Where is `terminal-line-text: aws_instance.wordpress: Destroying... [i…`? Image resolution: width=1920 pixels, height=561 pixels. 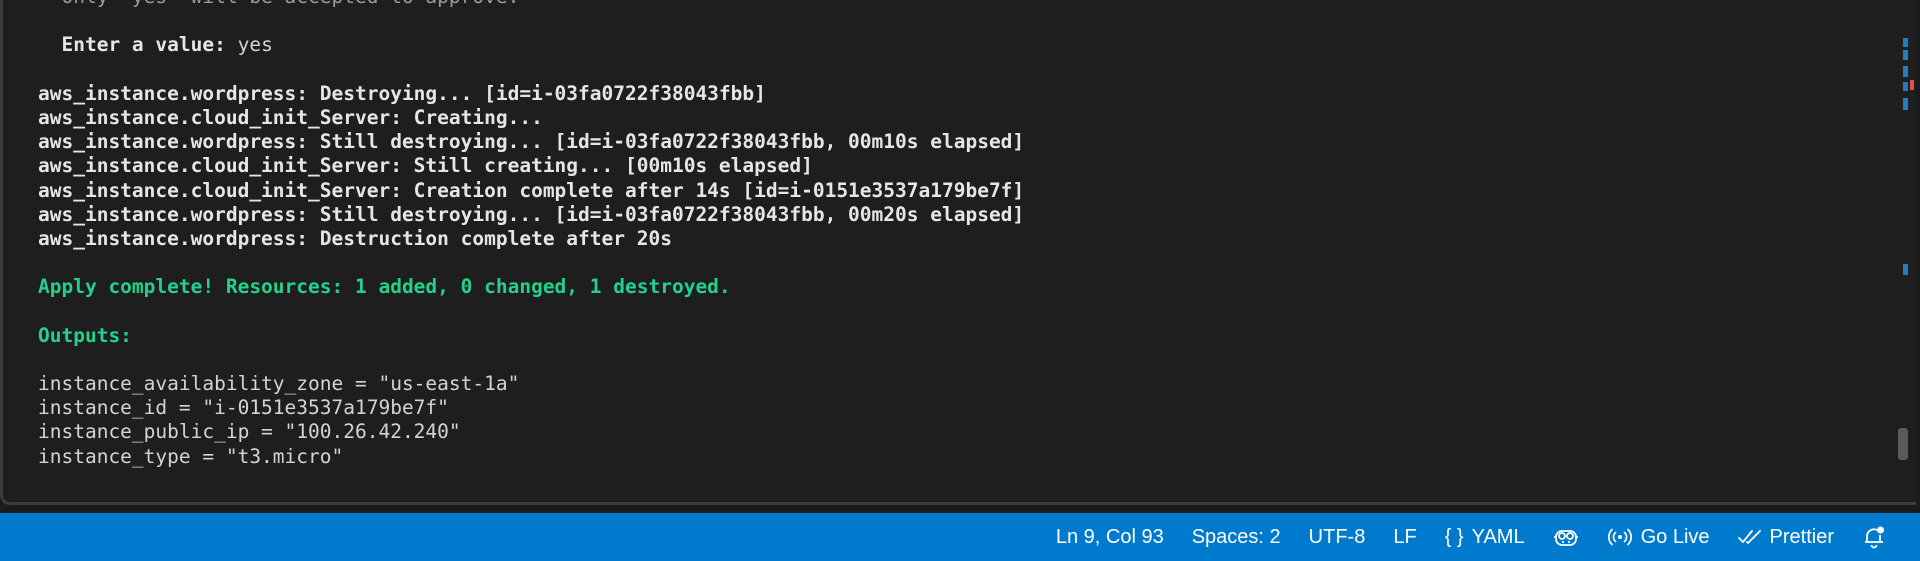 terminal-line-text: aws_instance.wordpress: Destroying... [i… is located at coordinates (402, 93).